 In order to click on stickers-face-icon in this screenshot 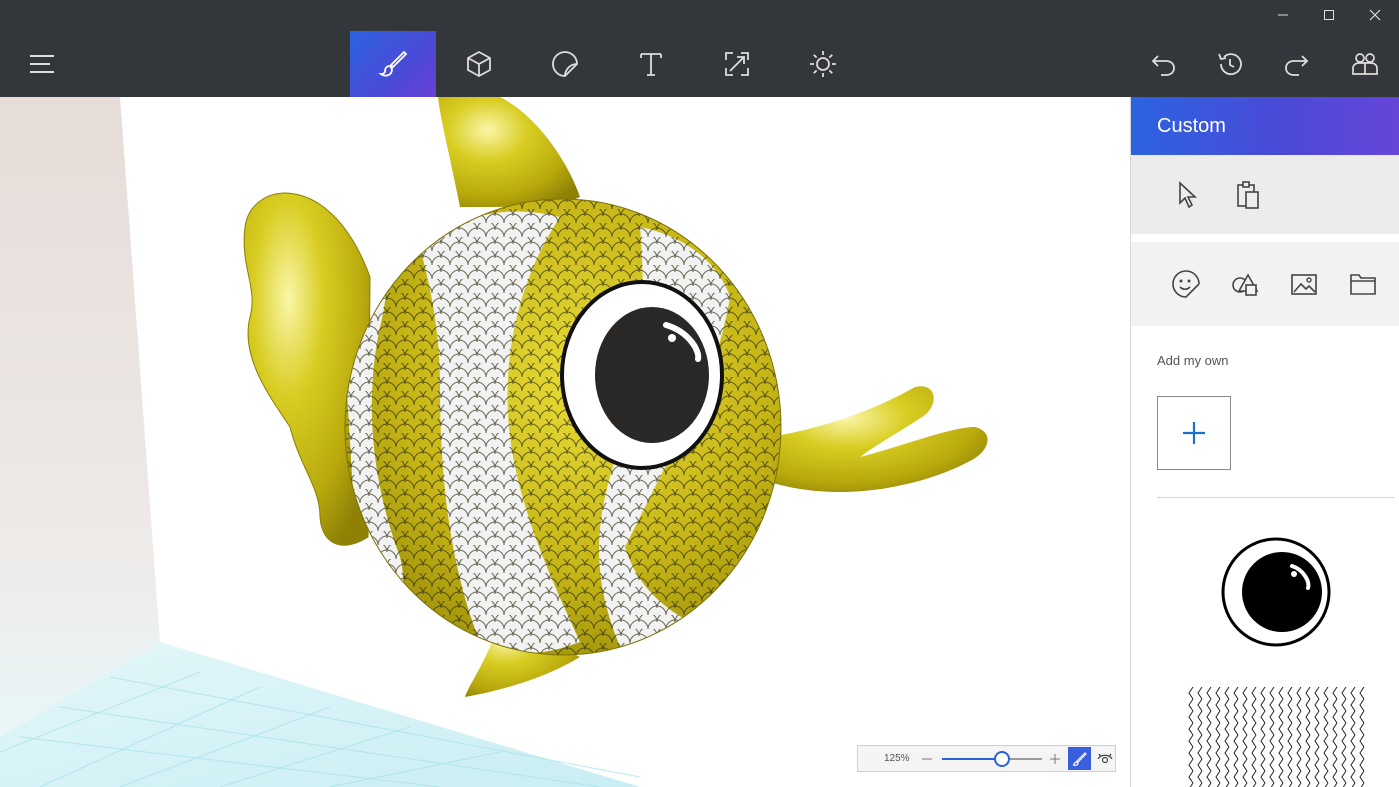, I will do `click(1186, 284)`.